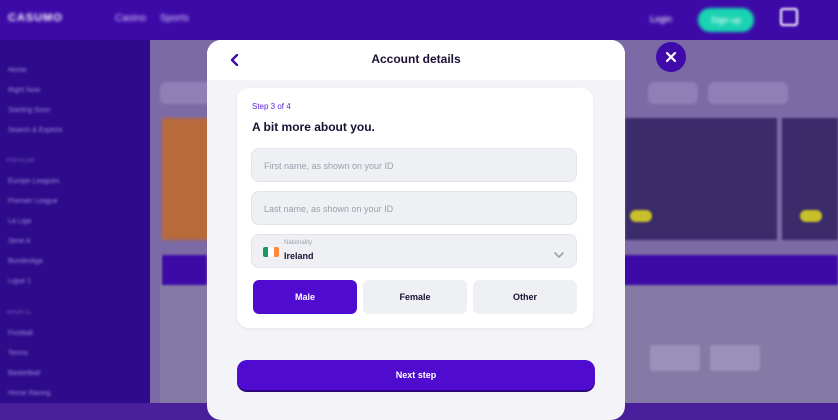  What do you see at coordinates (33, 181) in the screenshot?
I see `sidebar-item-europe: Europe Leagues` at bounding box center [33, 181].